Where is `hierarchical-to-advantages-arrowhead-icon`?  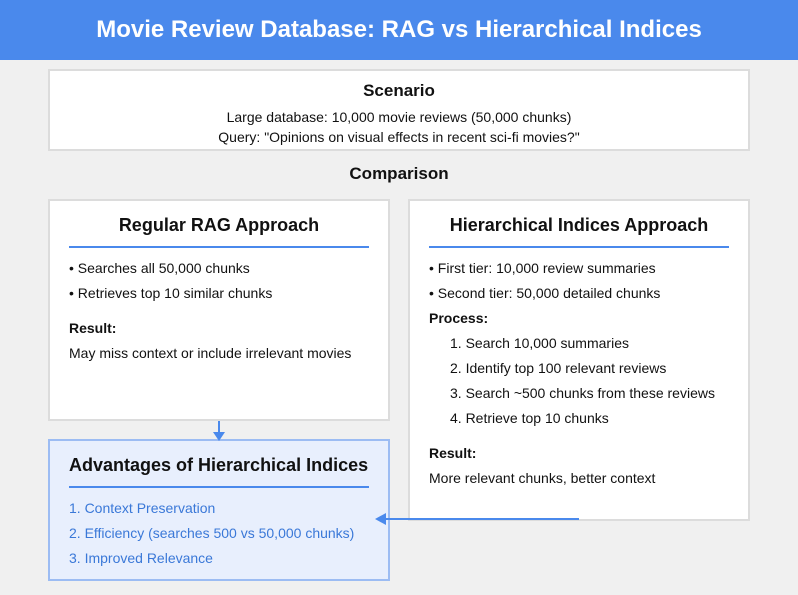 hierarchical-to-advantages-arrowhead-icon is located at coordinates (380, 519).